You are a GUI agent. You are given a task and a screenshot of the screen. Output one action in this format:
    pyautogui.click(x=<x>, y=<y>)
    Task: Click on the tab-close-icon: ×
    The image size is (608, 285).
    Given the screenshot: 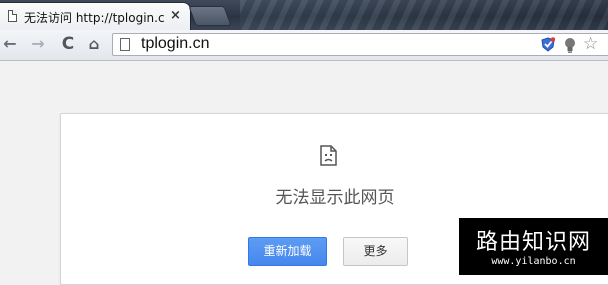 What is the action you would take?
    pyautogui.click(x=175, y=15)
    